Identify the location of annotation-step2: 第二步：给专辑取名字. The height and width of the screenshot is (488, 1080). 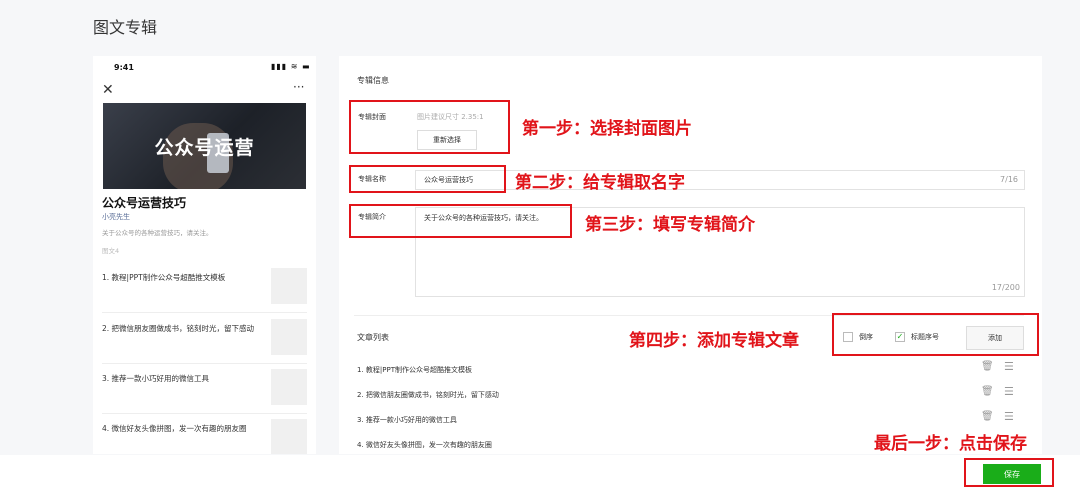
(600, 183).